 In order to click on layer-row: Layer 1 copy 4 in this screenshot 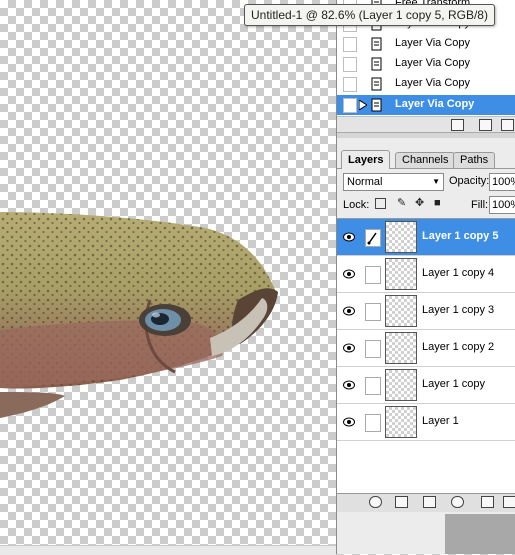, I will do `click(426, 274)`.